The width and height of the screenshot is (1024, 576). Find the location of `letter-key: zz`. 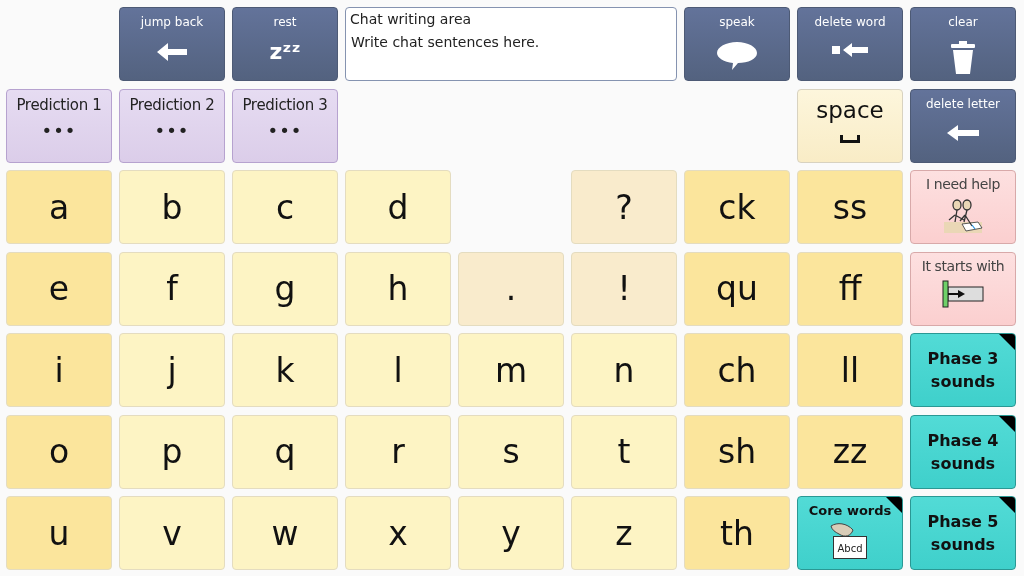

letter-key: zz is located at coordinates (850, 451).